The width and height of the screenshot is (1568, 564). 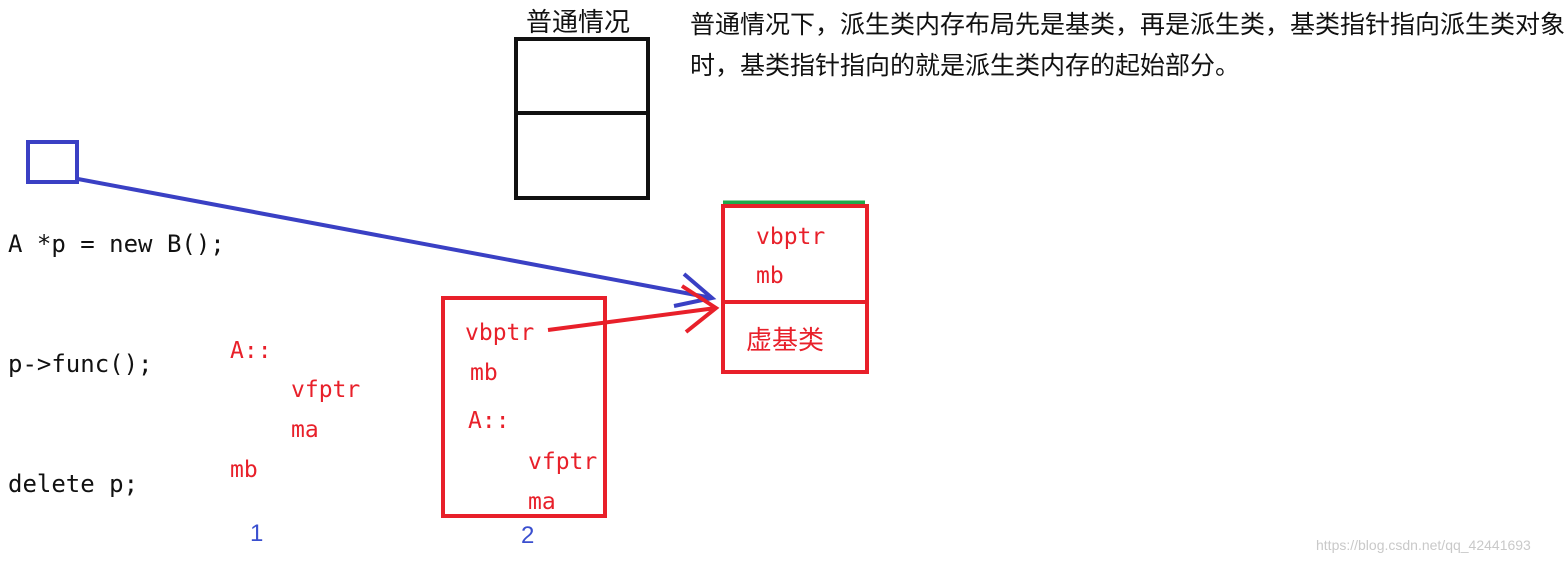 I want to click on normal-case-bottom-box, so click(x=582, y=155).